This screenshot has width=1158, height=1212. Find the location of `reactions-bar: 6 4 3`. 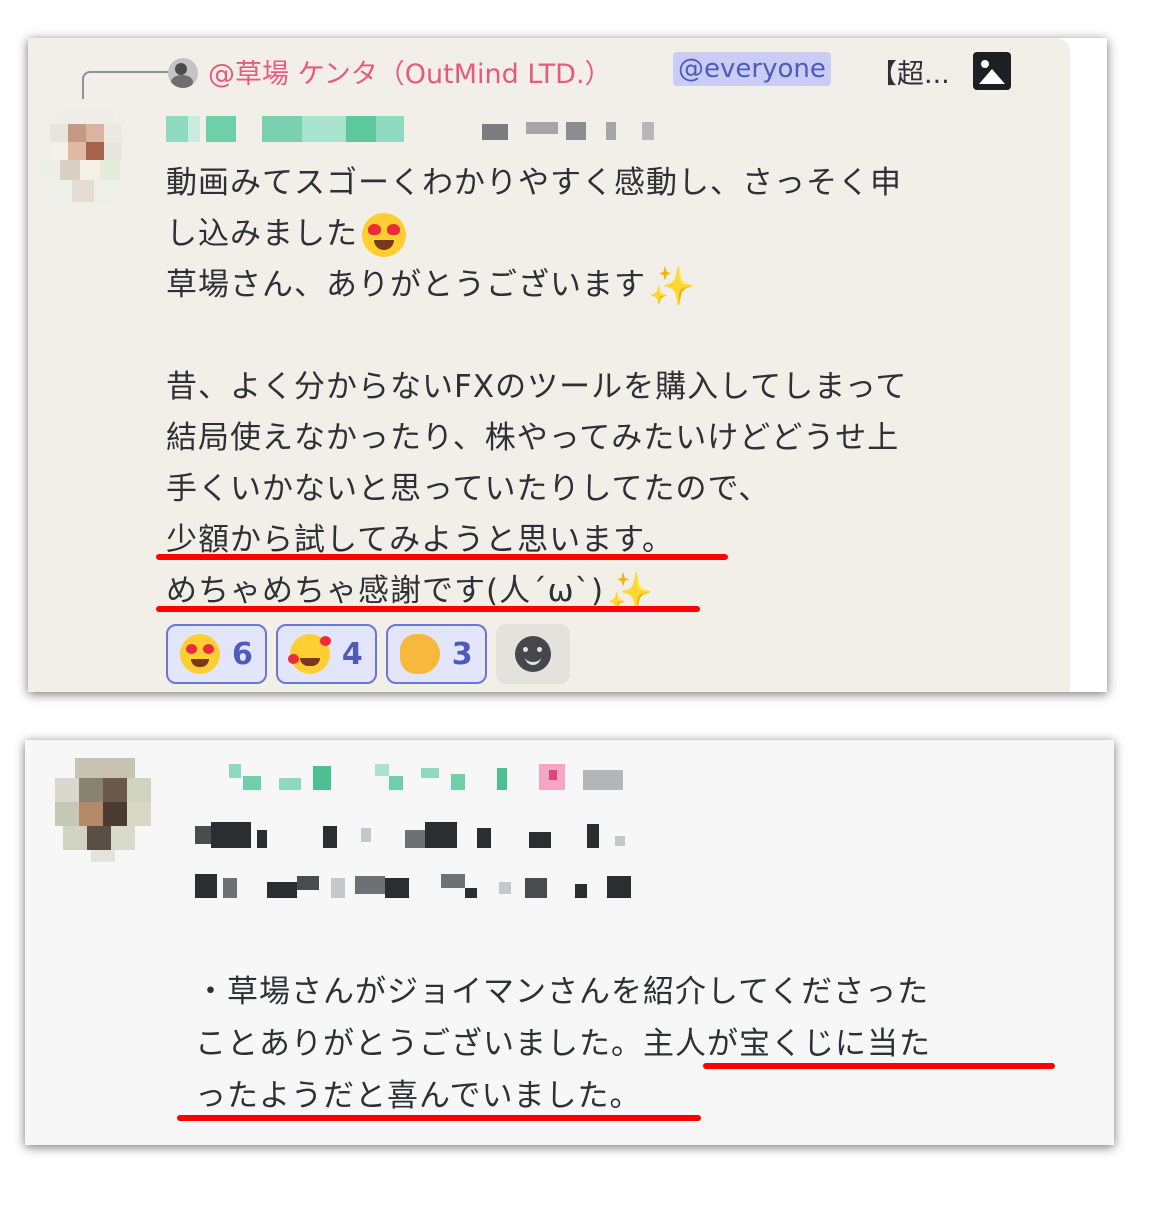

reactions-bar: 6 4 3 is located at coordinates (368, 654).